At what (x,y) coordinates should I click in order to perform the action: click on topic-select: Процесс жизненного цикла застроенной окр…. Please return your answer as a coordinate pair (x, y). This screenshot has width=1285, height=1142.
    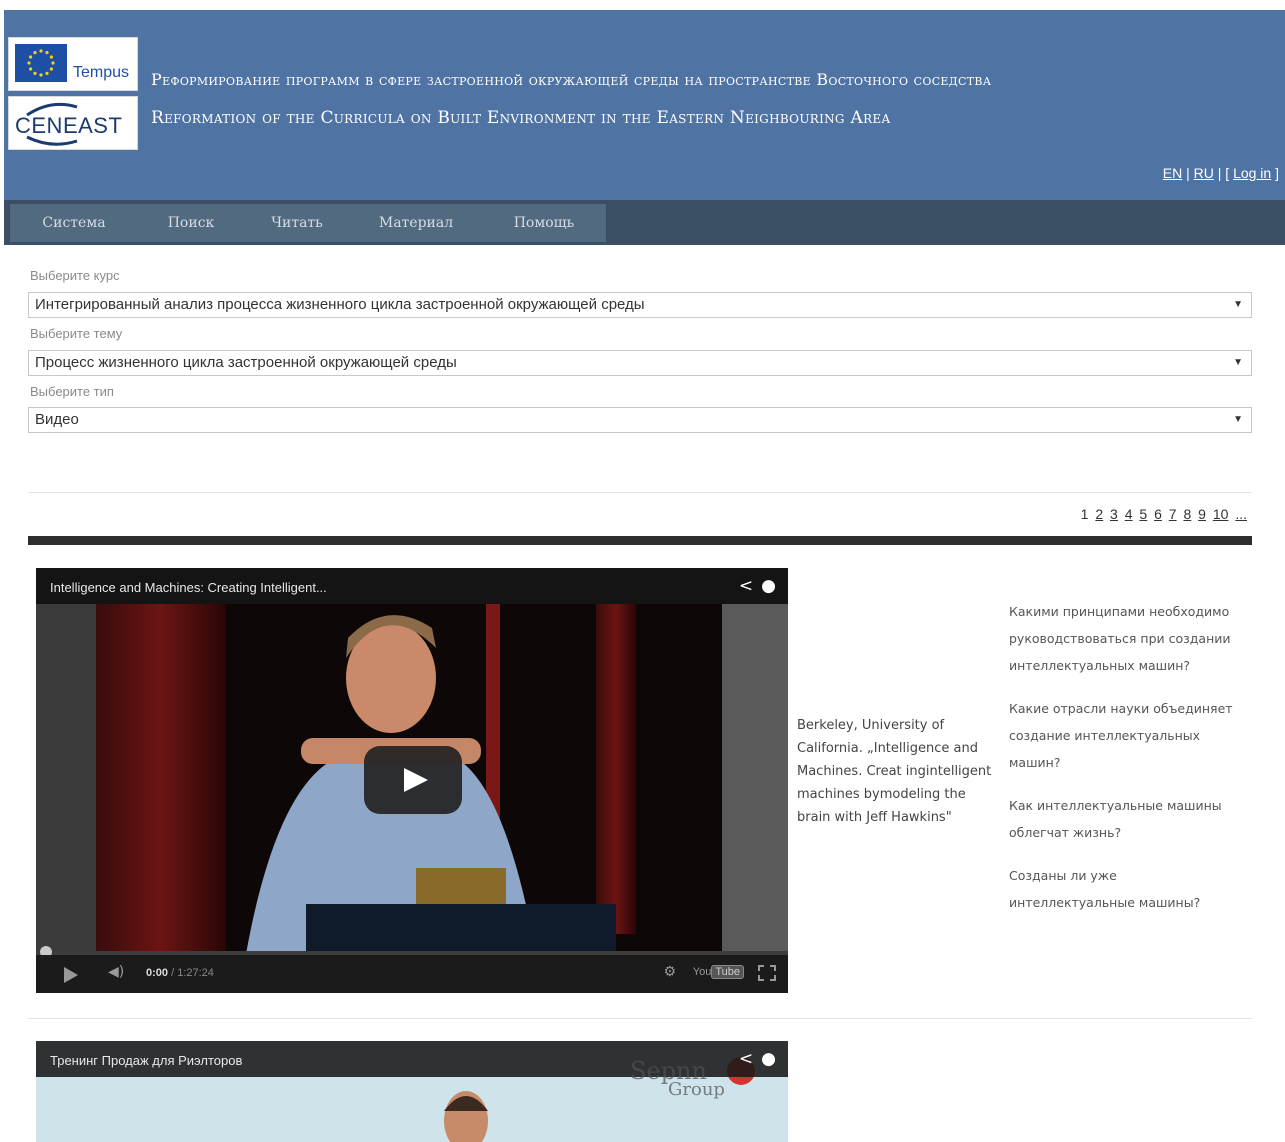
    Looking at the image, I should click on (640, 363).